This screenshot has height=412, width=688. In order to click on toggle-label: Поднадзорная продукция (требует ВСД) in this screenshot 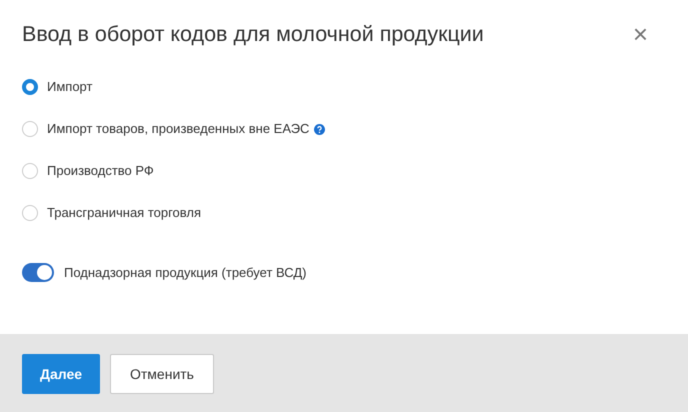, I will do `click(185, 273)`.